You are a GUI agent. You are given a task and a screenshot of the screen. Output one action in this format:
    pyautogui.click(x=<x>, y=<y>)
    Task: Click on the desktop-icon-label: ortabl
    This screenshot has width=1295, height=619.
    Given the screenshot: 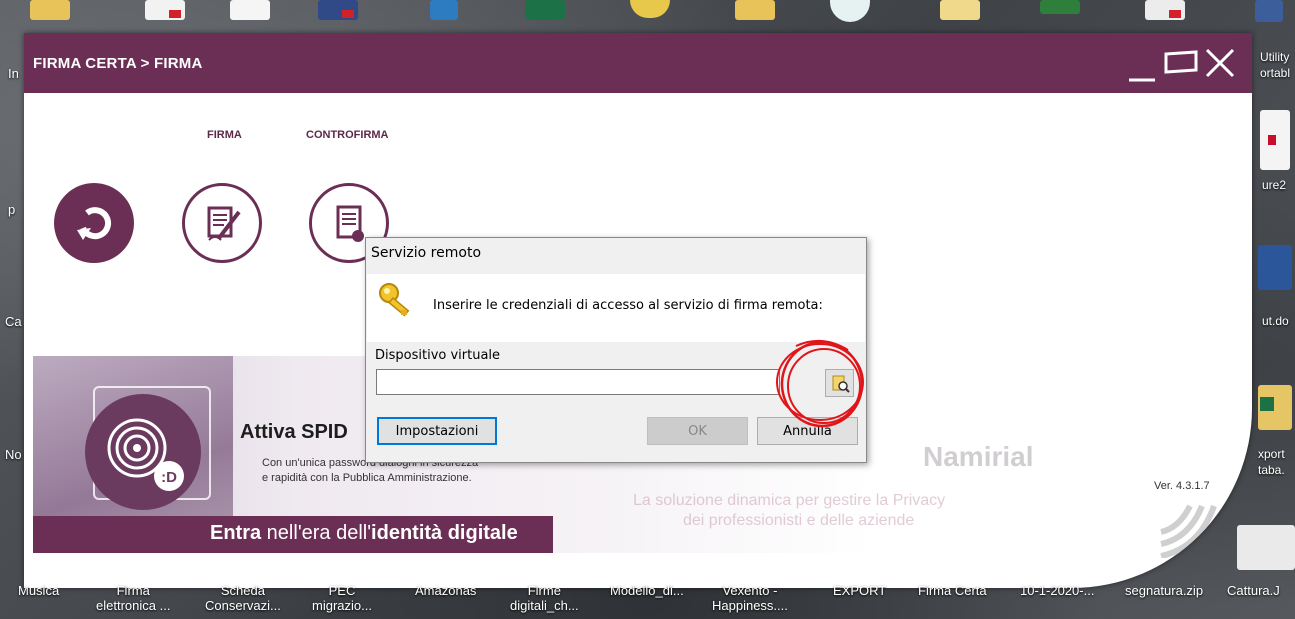 What is the action you would take?
    pyautogui.click(x=1275, y=73)
    